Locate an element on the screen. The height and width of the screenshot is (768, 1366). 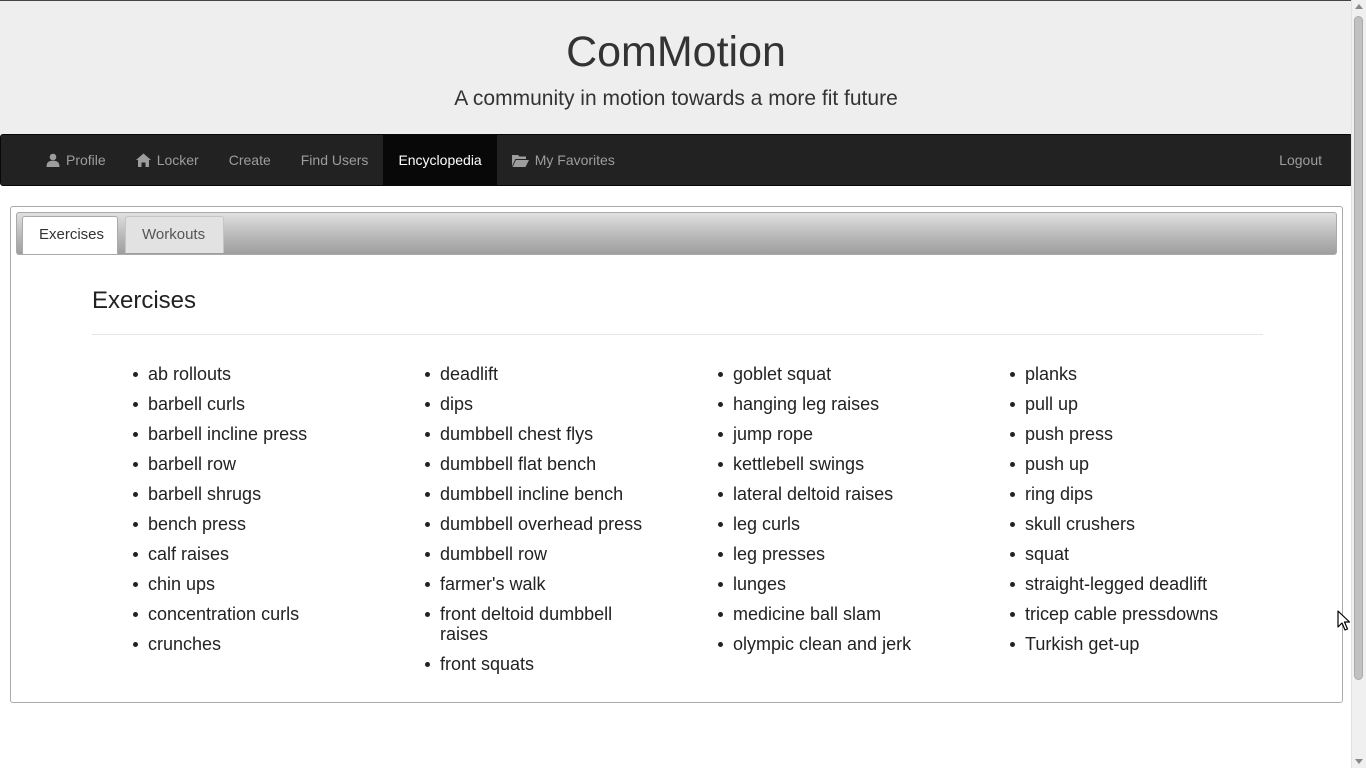
exercise-link: dumbbell row is located at coordinates (540, 554).